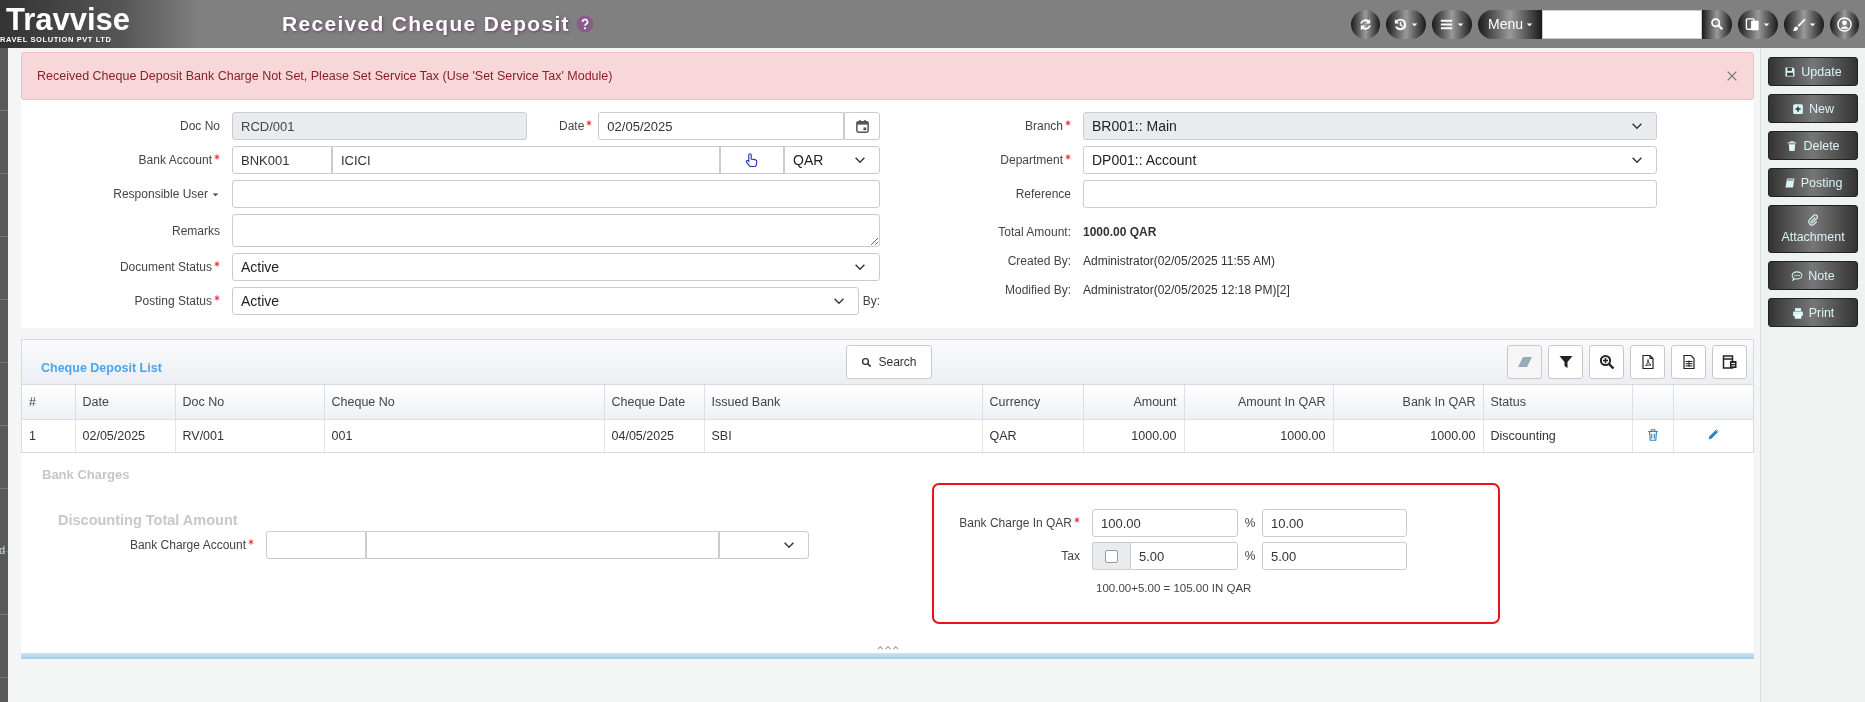 The image size is (1865, 702). Describe the element at coordinates (1752, 24) in the screenshot. I see `language-icon` at that location.